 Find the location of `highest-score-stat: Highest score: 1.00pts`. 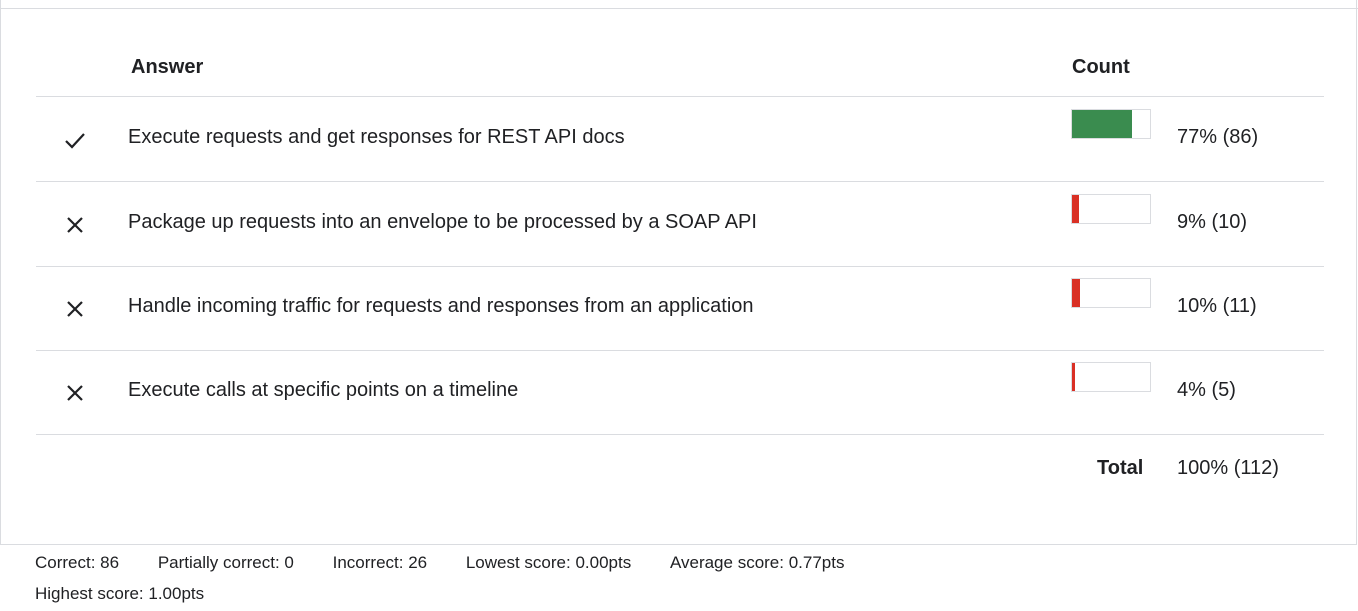

highest-score-stat: Highest score: 1.00pts is located at coordinates (120, 593).